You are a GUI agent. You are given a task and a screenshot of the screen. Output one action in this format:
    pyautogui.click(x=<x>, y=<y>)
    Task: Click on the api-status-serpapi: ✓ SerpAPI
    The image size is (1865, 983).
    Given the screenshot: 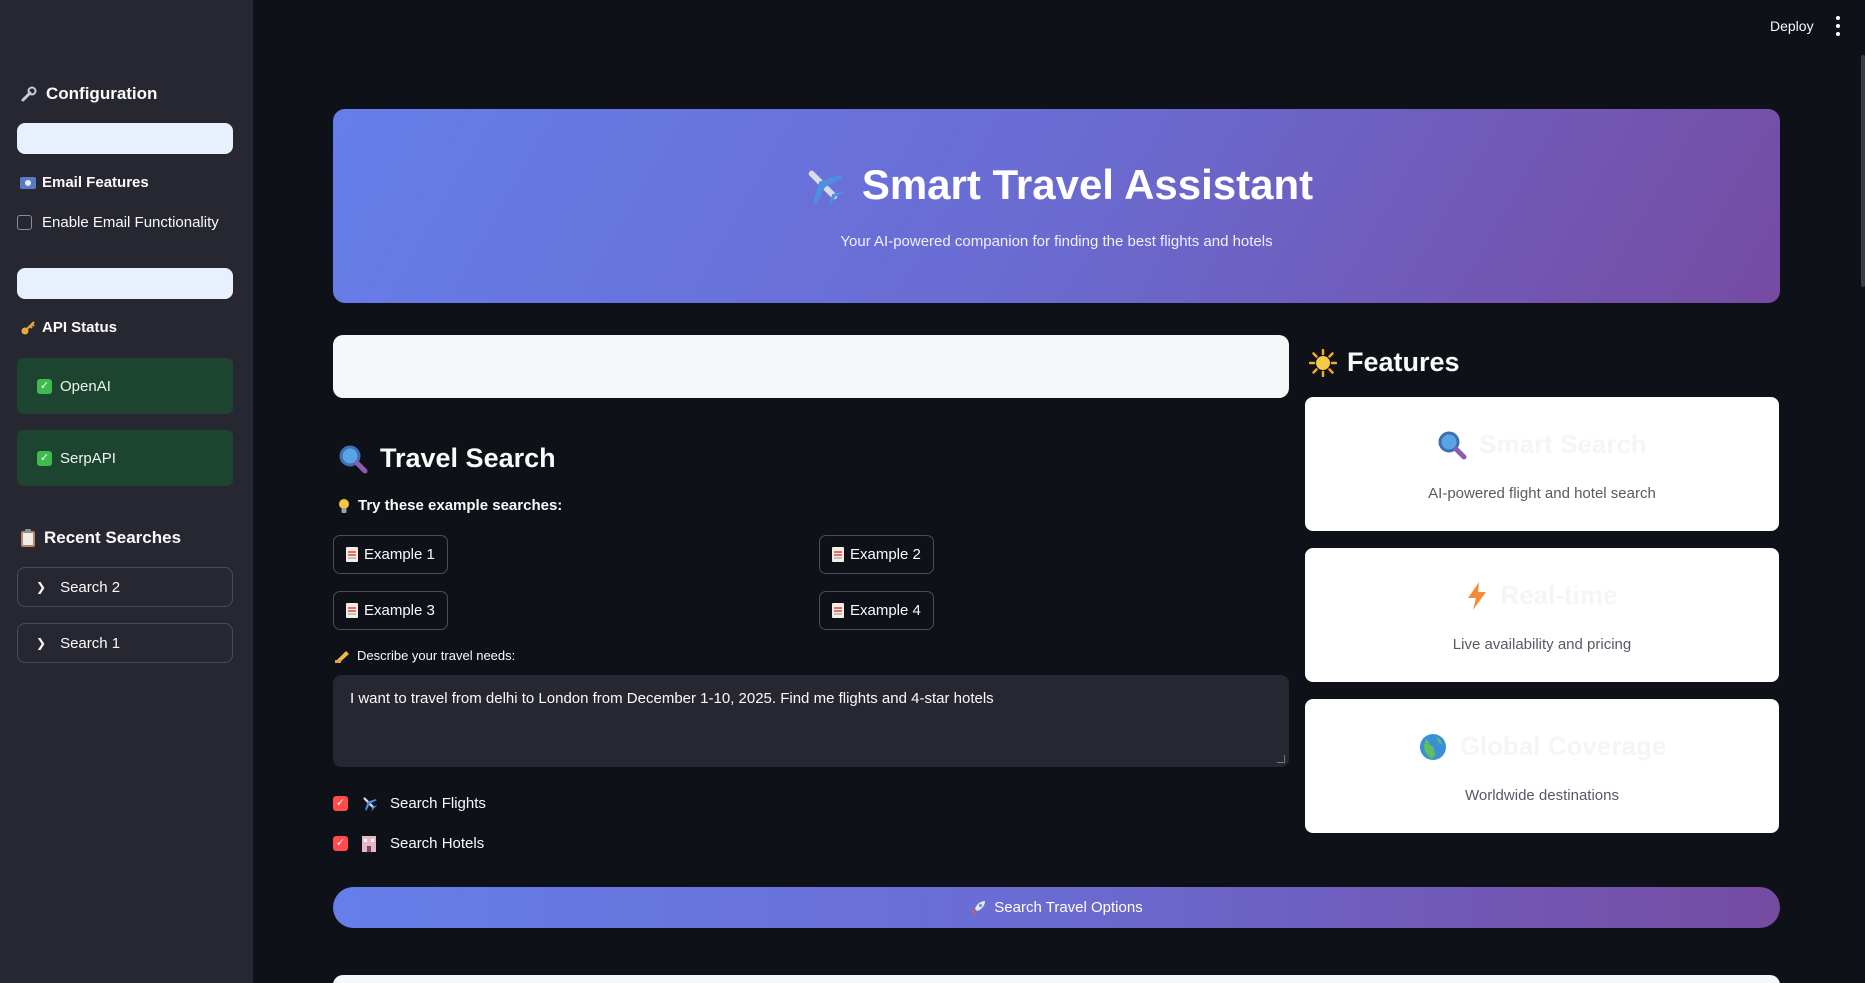 What is the action you would take?
    pyautogui.click(x=125, y=458)
    